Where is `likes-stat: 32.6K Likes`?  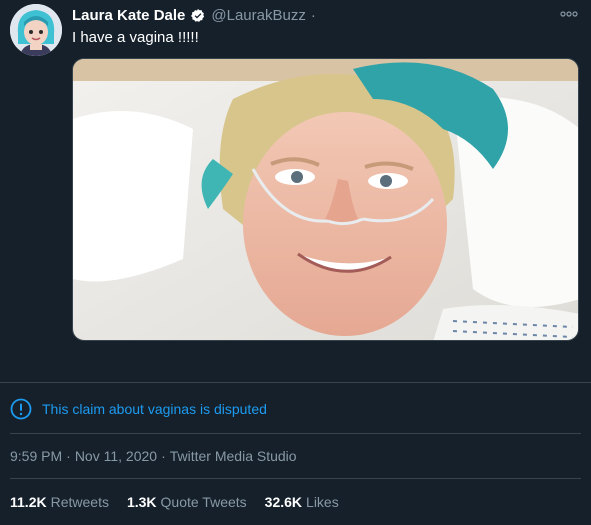 likes-stat: 32.6K Likes is located at coordinates (302, 502).